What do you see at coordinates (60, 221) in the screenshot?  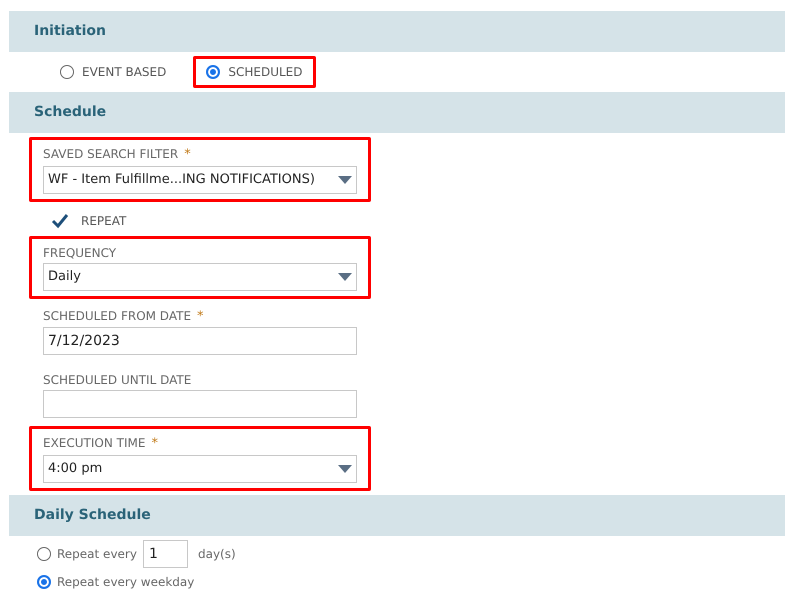 I see `checkbox` at bounding box center [60, 221].